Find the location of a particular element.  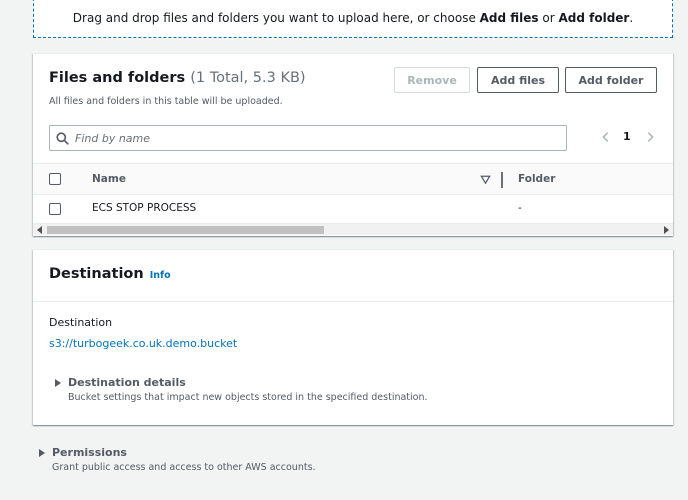

previous-page-icon is located at coordinates (606, 137).